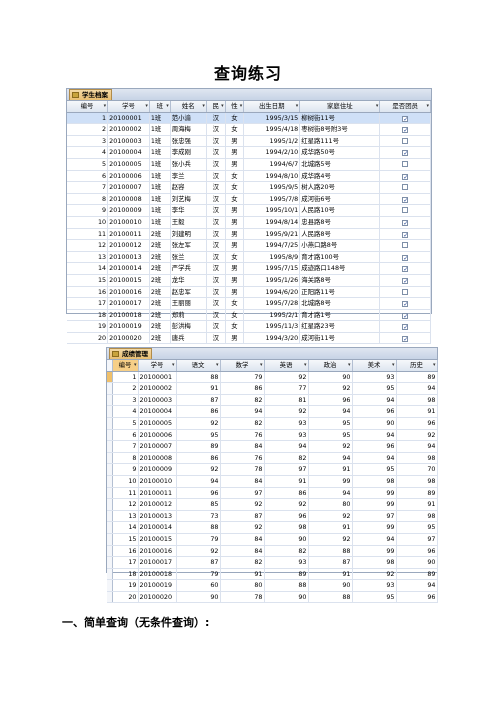  I want to click on grade-cell: 20100010, so click(157, 481).